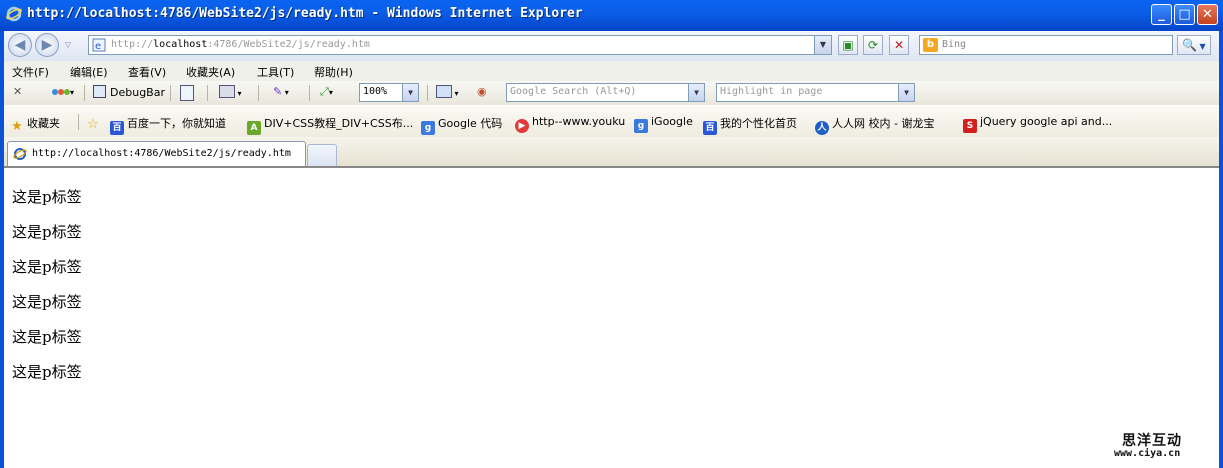 Image resolution: width=1223 pixels, height=468 pixels. What do you see at coordinates (20, 154) in the screenshot?
I see `ie-page-icon` at bounding box center [20, 154].